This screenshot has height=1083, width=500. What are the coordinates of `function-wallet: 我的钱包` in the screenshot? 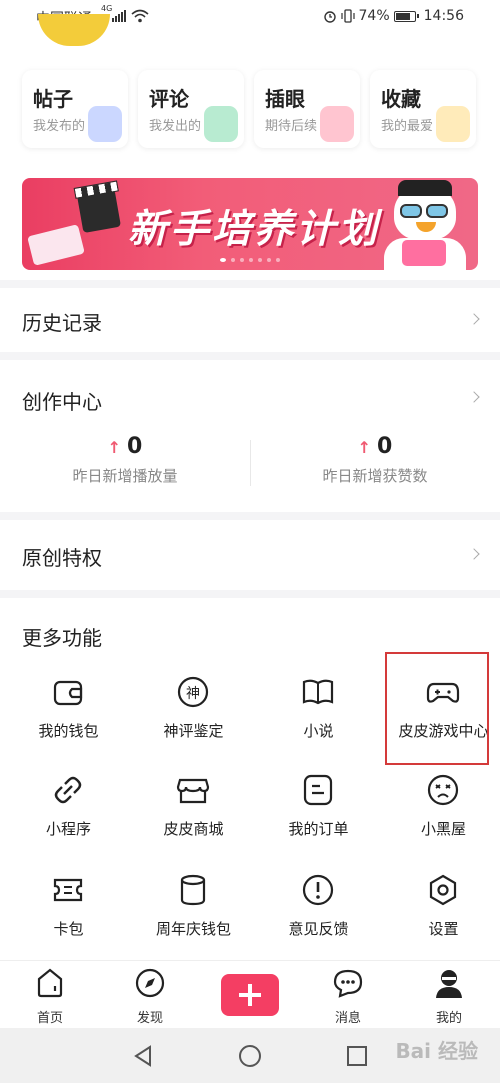 It's located at (68, 705).